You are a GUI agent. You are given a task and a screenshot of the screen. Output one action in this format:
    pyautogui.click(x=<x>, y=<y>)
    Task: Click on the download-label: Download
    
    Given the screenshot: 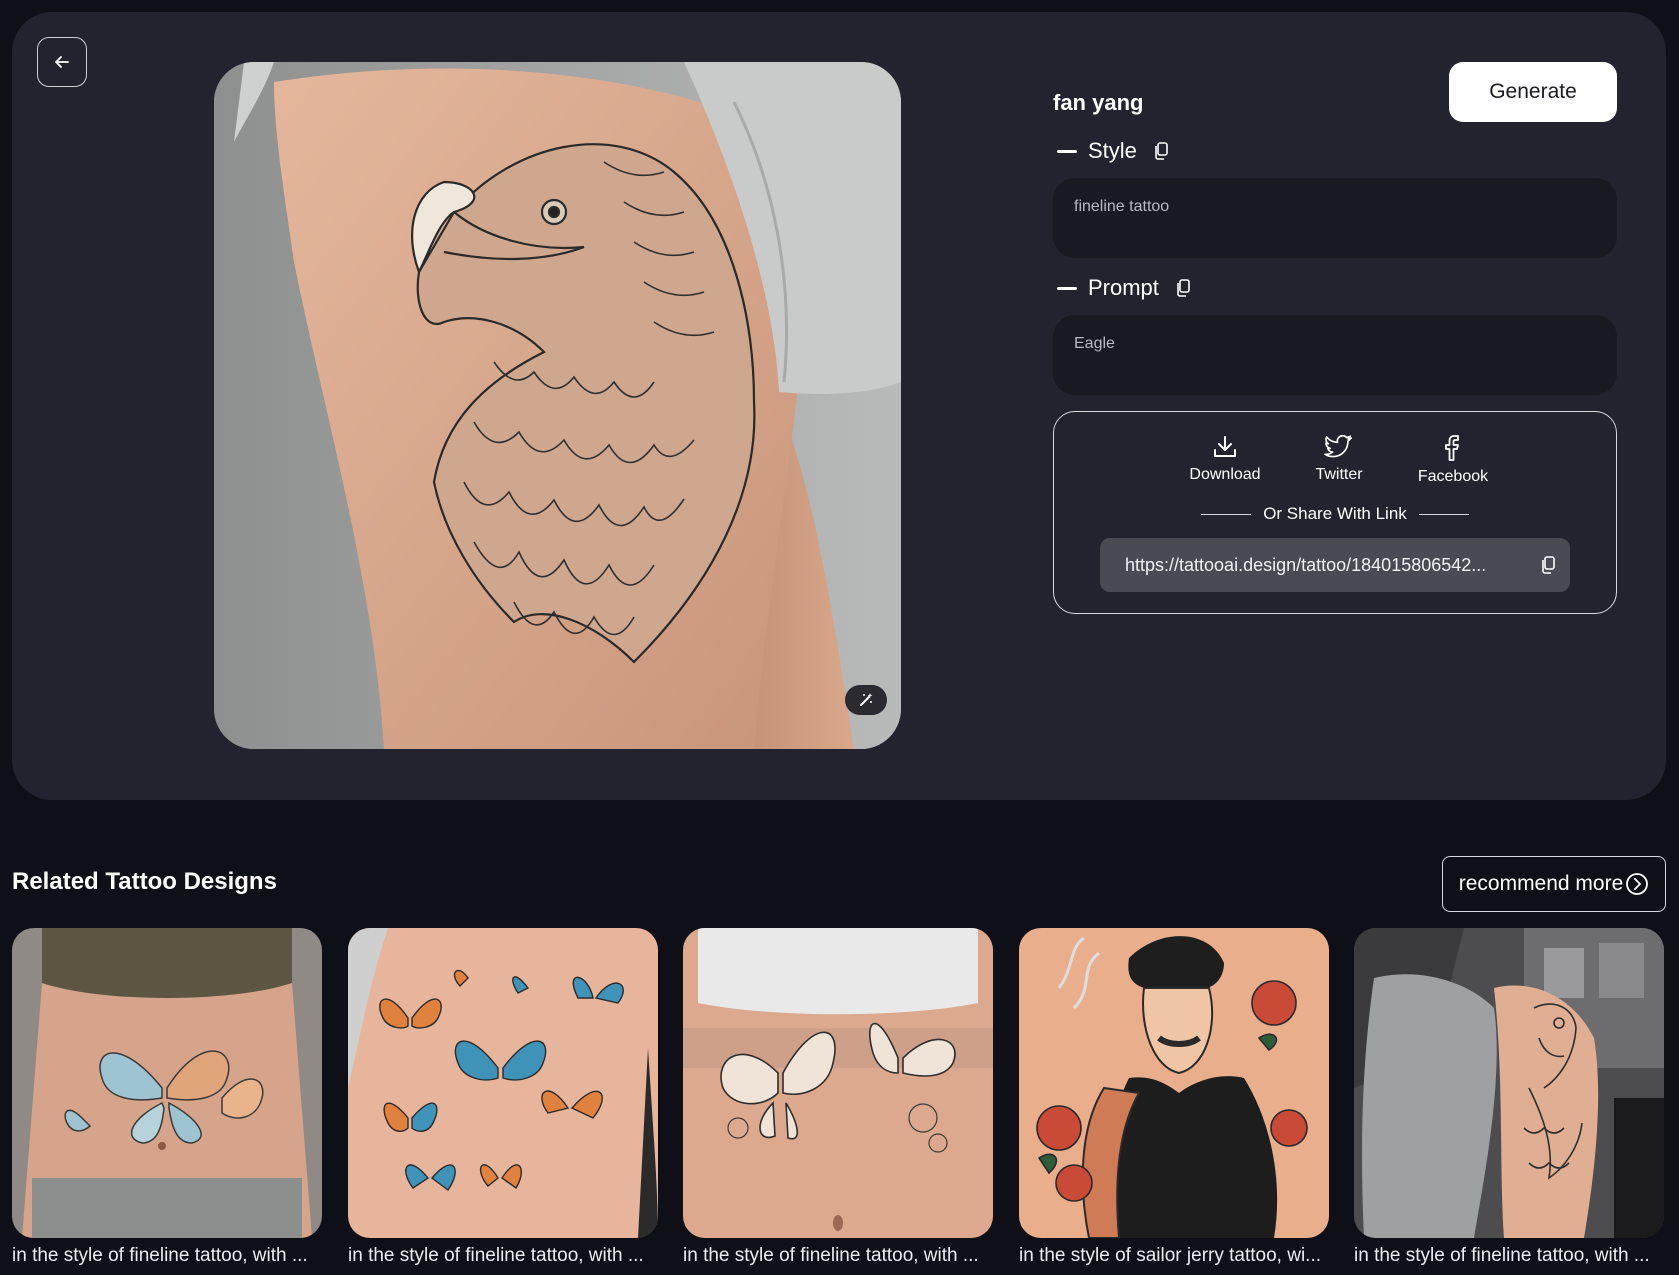 What is the action you would take?
    pyautogui.click(x=1225, y=474)
    